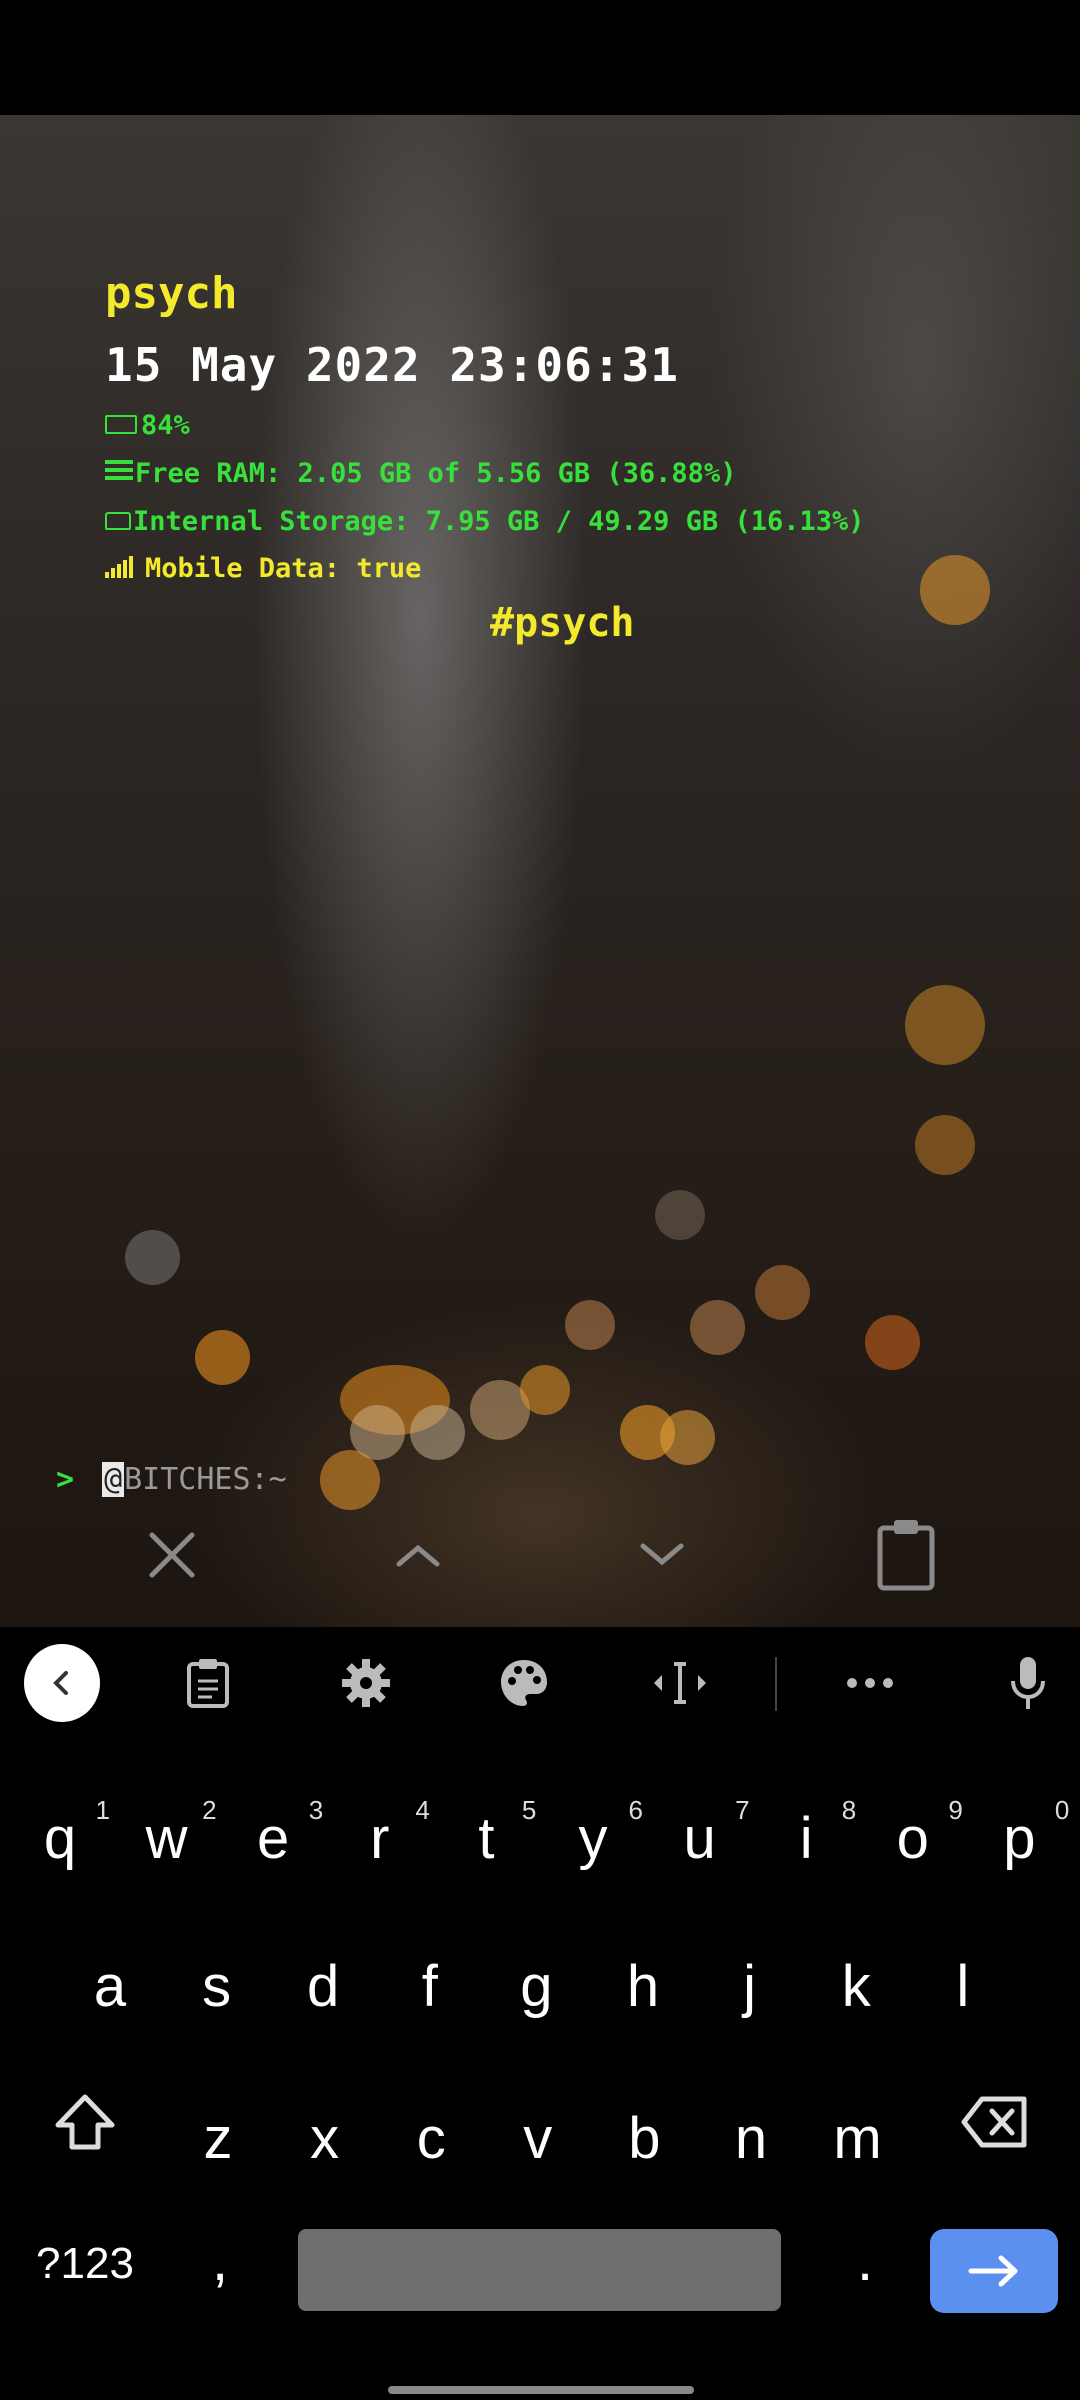 This screenshot has height=2400, width=1080. I want to click on comma-key: ,, so click(220, 2260).